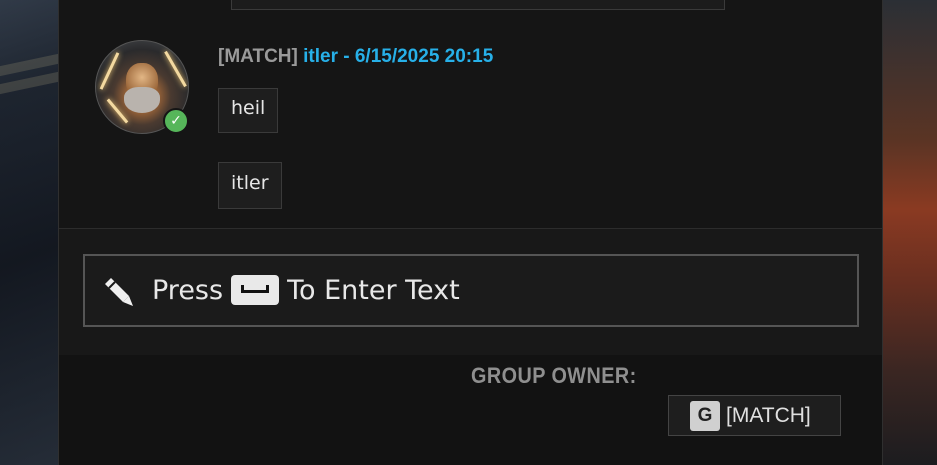 Image resolution: width=937 pixels, height=465 pixels. What do you see at coordinates (768, 415) in the screenshot?
I see `group-owner-name: [MATCH]` at bounding box center [768, 415].